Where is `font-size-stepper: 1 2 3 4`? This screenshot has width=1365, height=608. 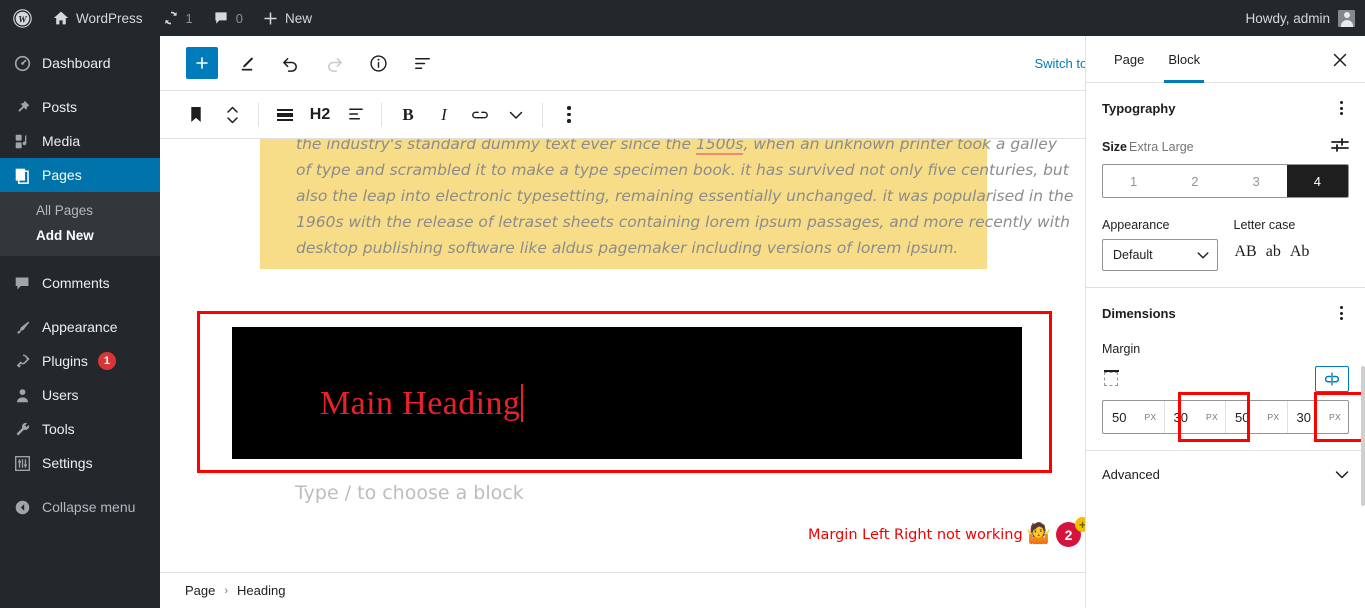 font-size-stepper: 1 2 3 4 is located at coordinates (1225, 181).